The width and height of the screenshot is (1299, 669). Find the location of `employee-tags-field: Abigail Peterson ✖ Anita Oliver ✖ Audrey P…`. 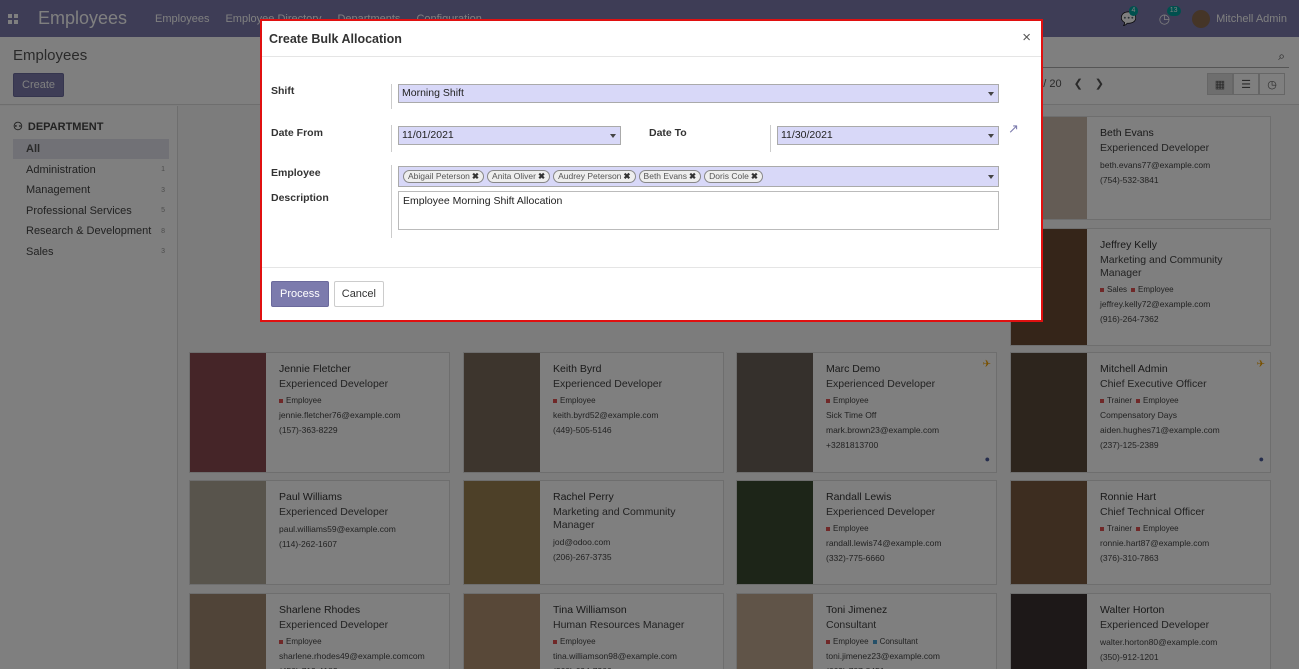

employee-tags-field: Abigail Peterson ✖ Anita Oliver ✖ Audrey P… is located at coordinates (698, 176).